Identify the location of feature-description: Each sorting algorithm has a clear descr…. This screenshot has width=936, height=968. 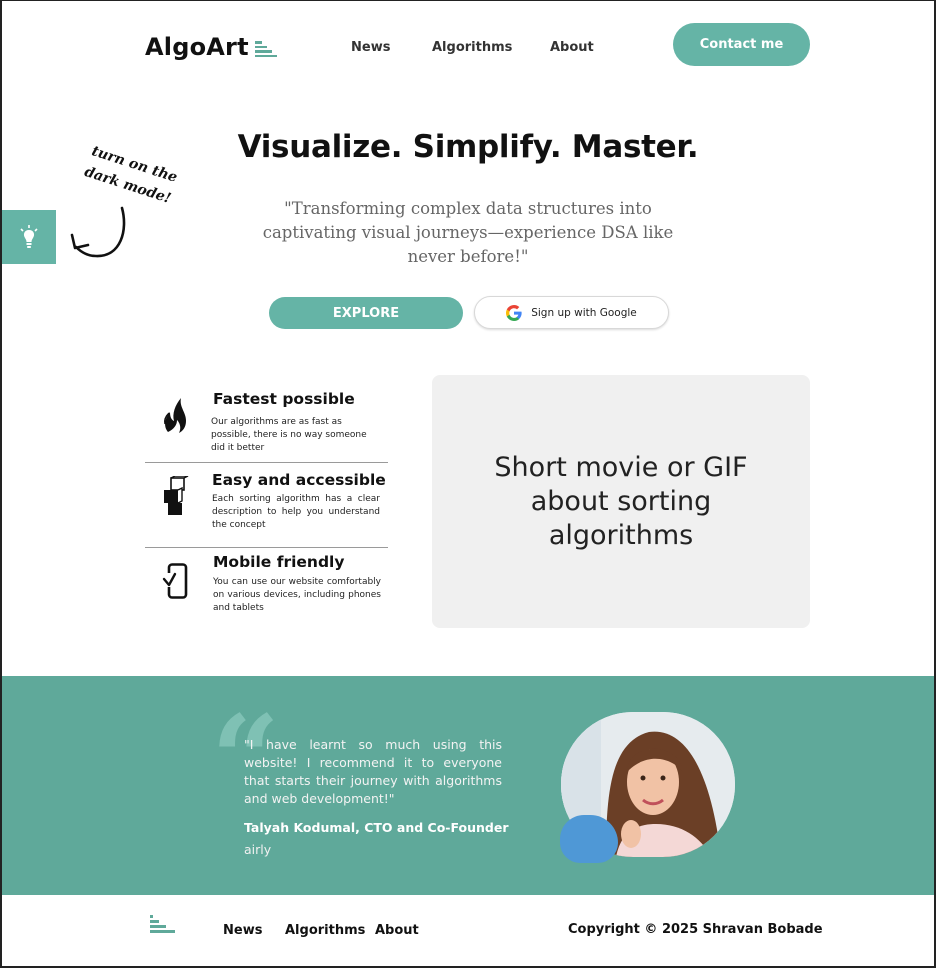
(296, 512).